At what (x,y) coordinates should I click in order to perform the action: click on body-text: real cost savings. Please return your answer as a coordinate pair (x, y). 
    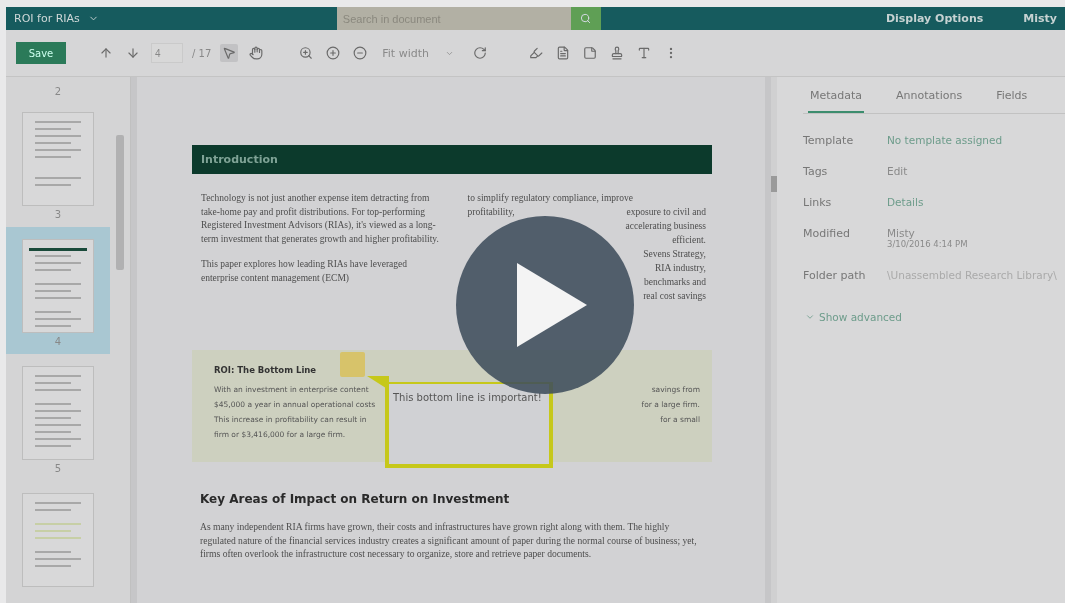
    Looking at the image, I should click on (674, 296).